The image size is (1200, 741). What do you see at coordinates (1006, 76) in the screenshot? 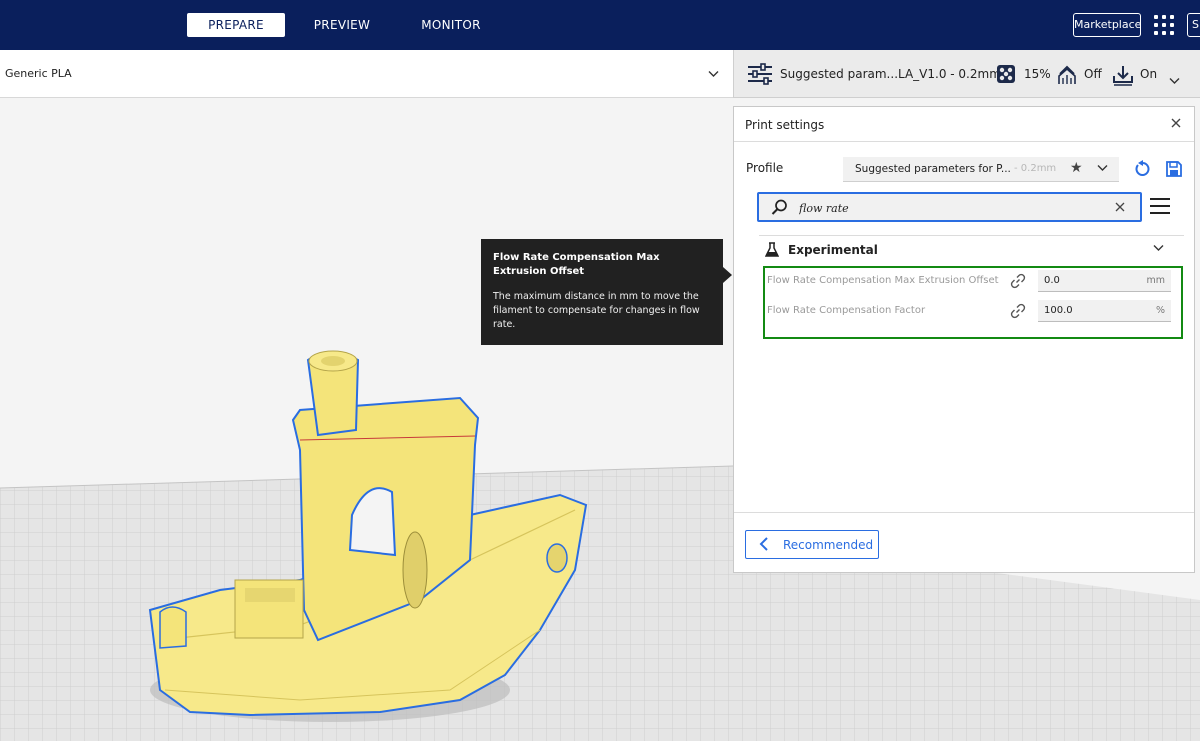
I see `infill-icon` at bounding box center [1006, 76].